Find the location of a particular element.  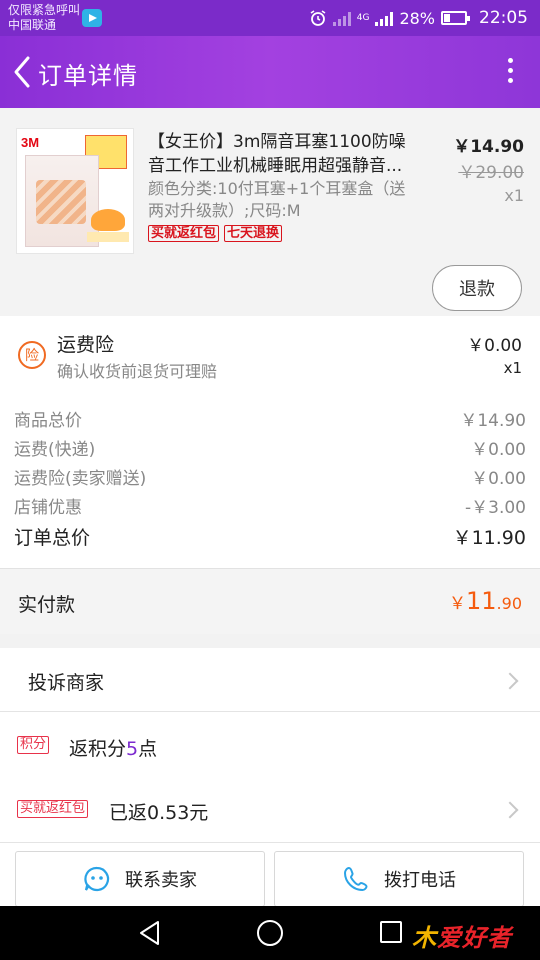

tag-redpack: 买就返红包 is located at coordinates (184, 233).